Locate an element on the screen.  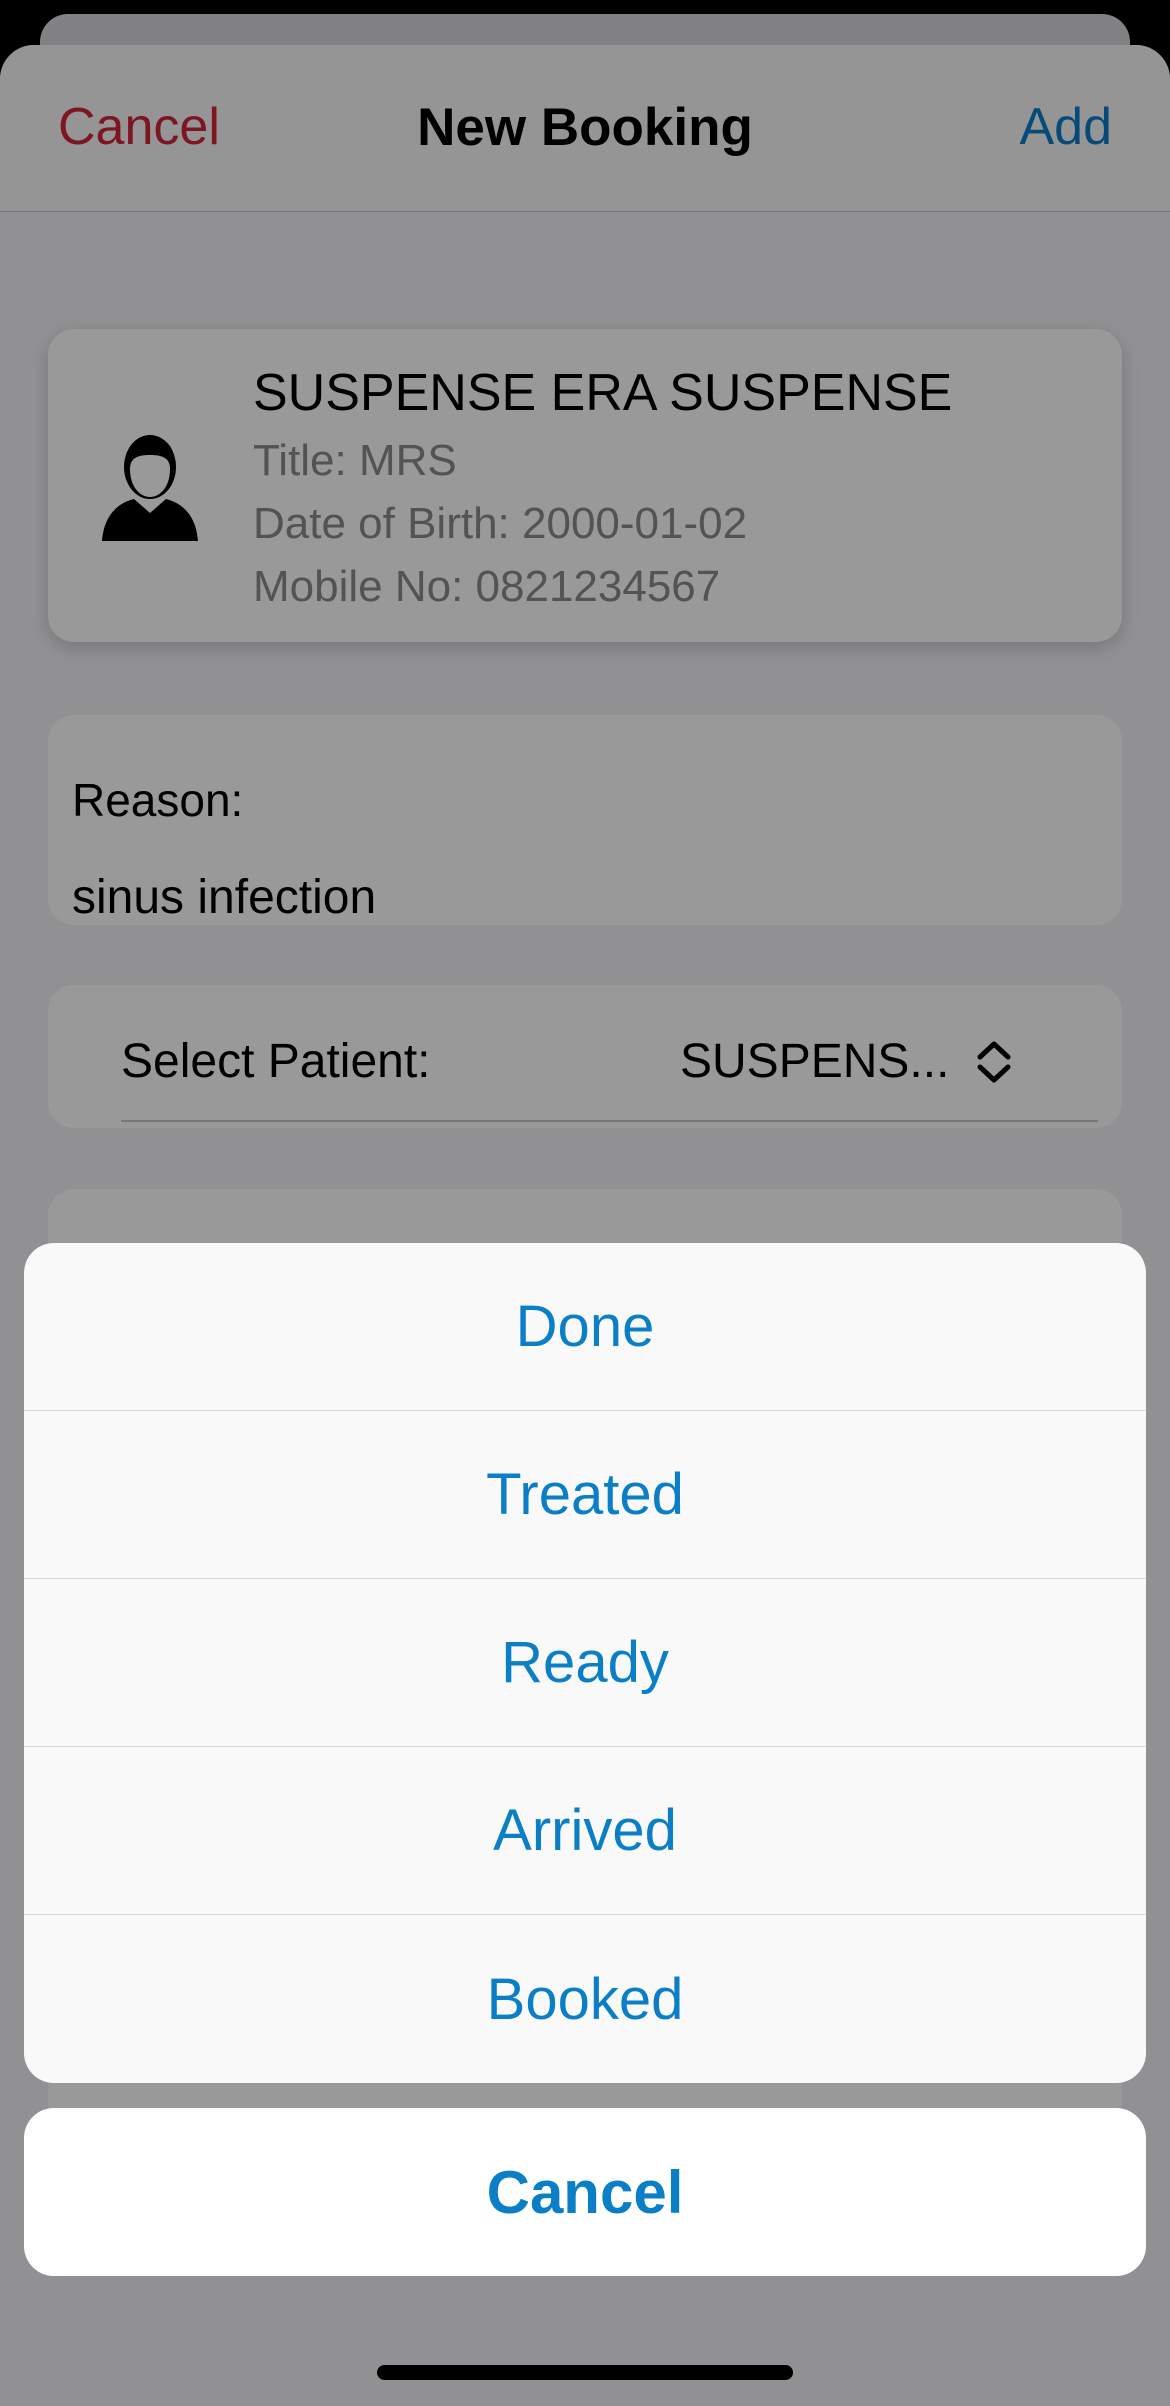
action-treated: Treated is located at coordinates (585, 1495).